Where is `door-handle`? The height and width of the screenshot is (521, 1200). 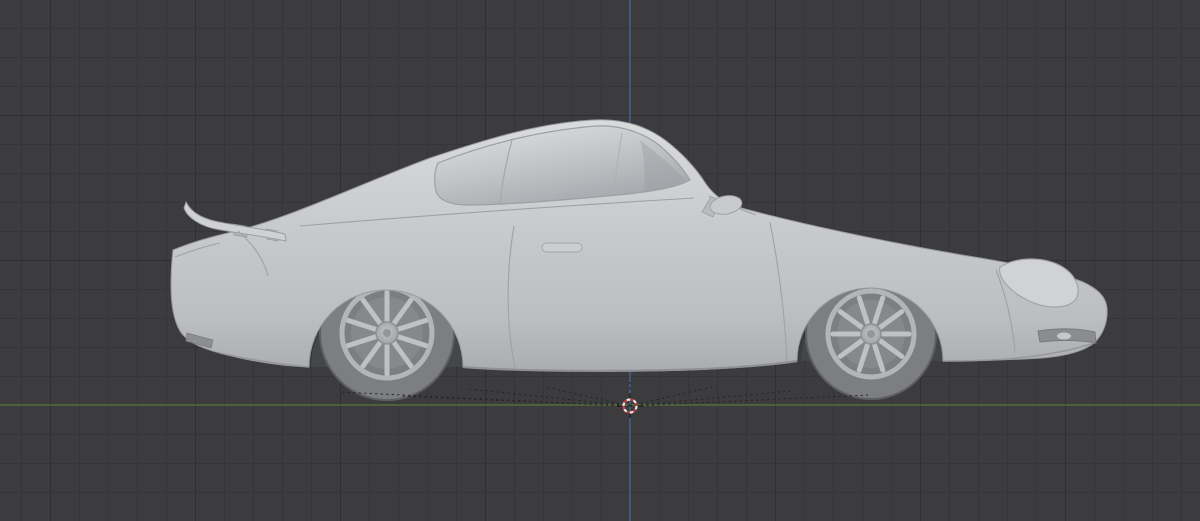
door-handle is located at coordinates (562, 247).